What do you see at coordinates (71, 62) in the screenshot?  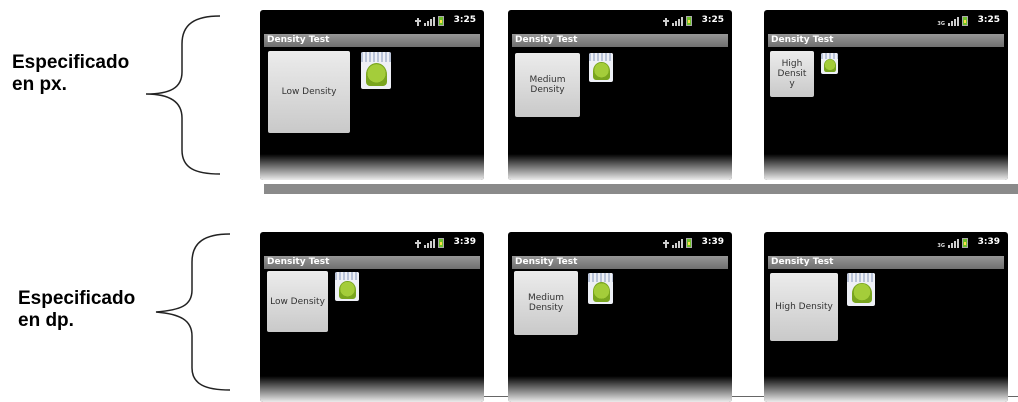 I see `row-label-px-line1: Especificado` at bounding box center [71, 62].